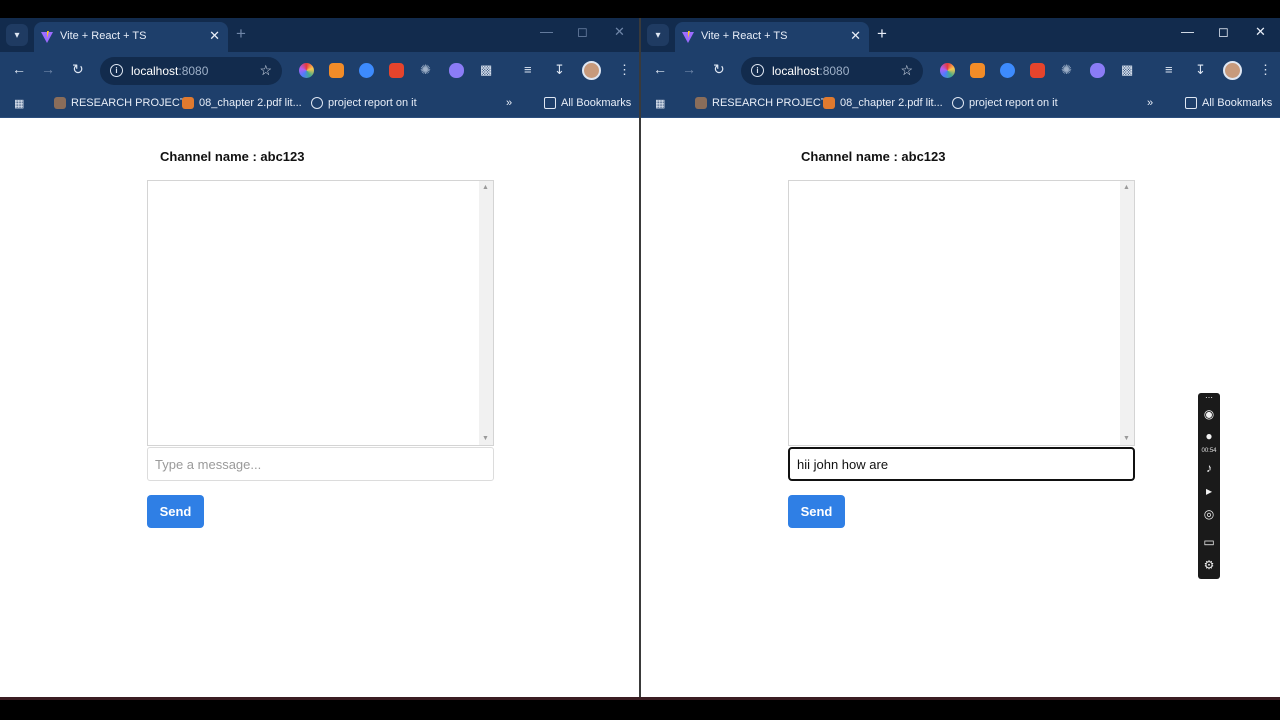 The width and height of the screenshot is (1280, 720). What do you see at coordinates (744, 36) in the screenshot?
I see `tab-title: Vite + React + TS` at bounding box center [744, 36].